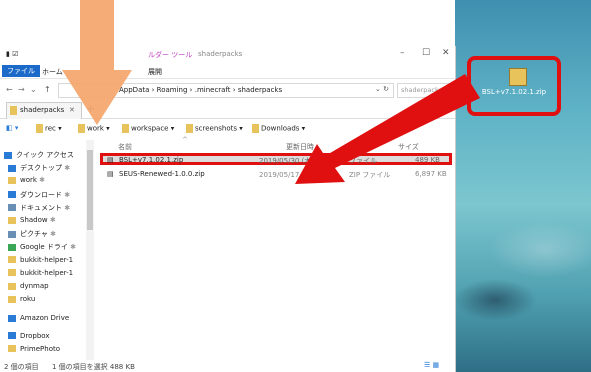 The height and width of the screenshot is (372, 591). I want to click on nav-item: クイック アクセス, so click(39, 155).